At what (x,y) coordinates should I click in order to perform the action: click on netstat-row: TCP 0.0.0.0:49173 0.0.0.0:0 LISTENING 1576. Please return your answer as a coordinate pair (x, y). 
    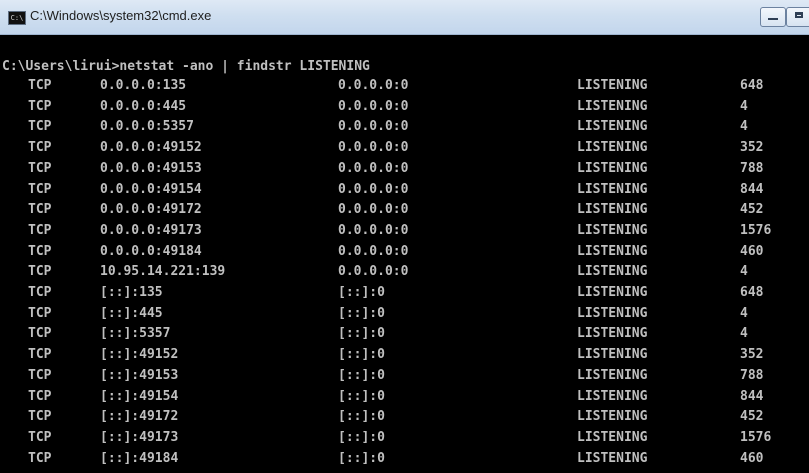
    Looking at the image, I should click on (404, 231).